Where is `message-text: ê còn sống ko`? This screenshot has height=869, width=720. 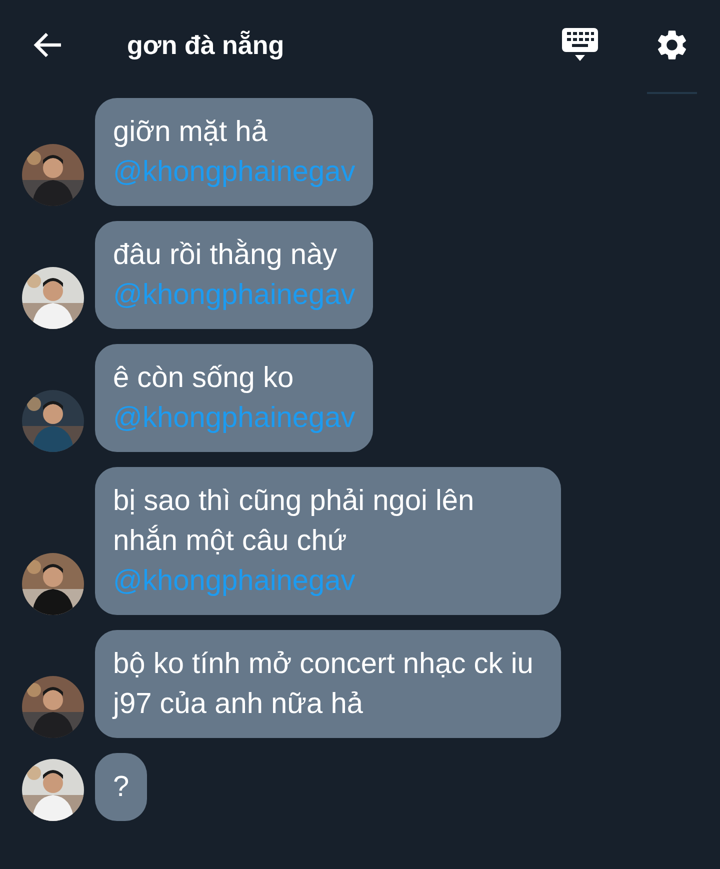 message-text: ê còn sống ko is located at coordinates (204, 378).